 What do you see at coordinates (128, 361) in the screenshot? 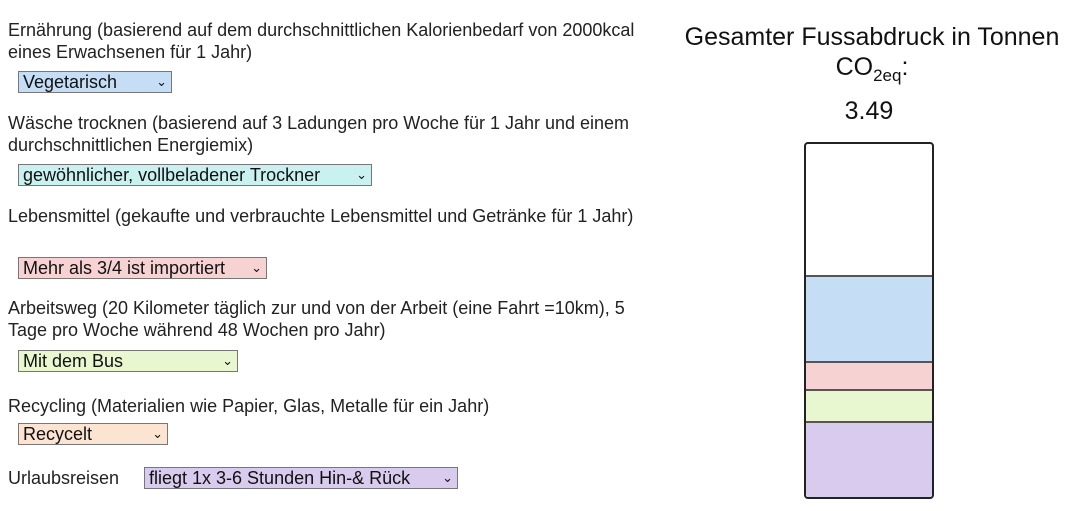
I see `select-arbeitsweg: Mit dem Bus ⌄` at bounding box center [128, 361].